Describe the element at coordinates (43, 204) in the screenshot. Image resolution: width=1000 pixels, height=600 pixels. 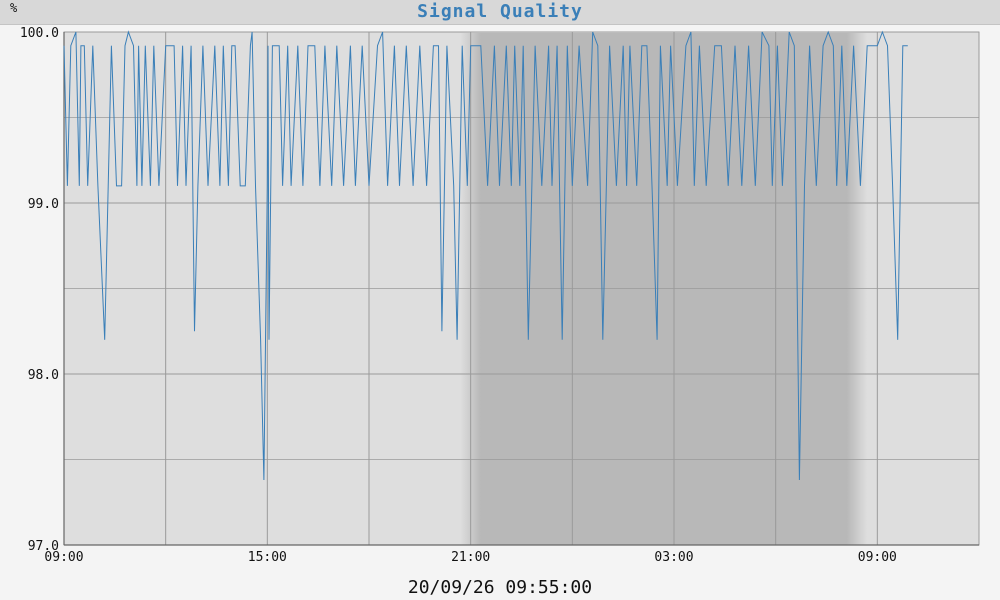
I see `y-tick-label: 99.0` at that location.